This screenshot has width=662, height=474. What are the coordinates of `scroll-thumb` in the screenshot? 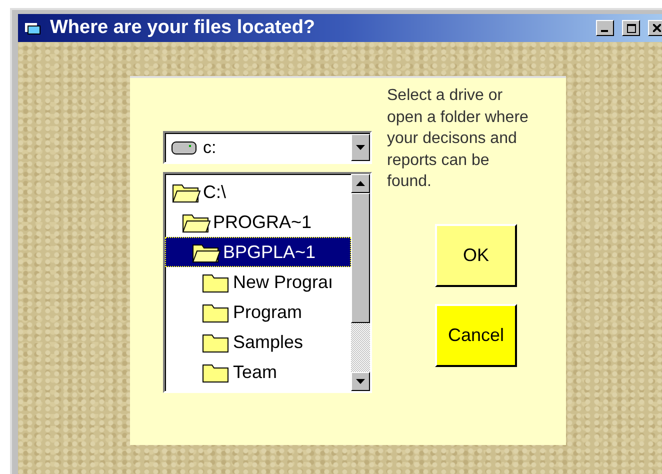 It's located at (360, 258).